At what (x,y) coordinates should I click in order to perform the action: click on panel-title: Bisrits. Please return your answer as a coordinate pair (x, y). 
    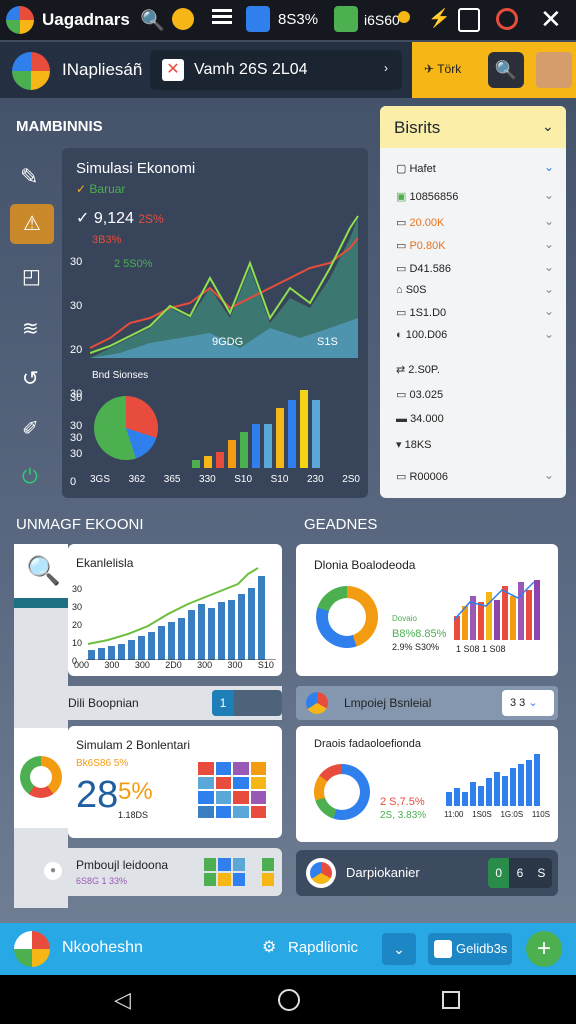
    Looking at the image, I should click on (417, 127).